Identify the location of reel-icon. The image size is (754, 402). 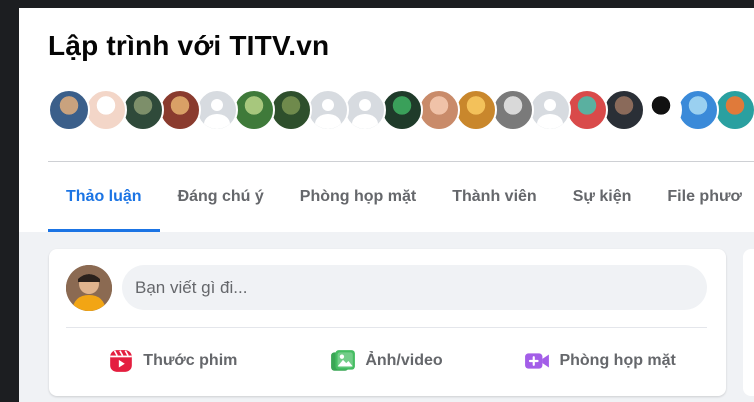
(121, 361).